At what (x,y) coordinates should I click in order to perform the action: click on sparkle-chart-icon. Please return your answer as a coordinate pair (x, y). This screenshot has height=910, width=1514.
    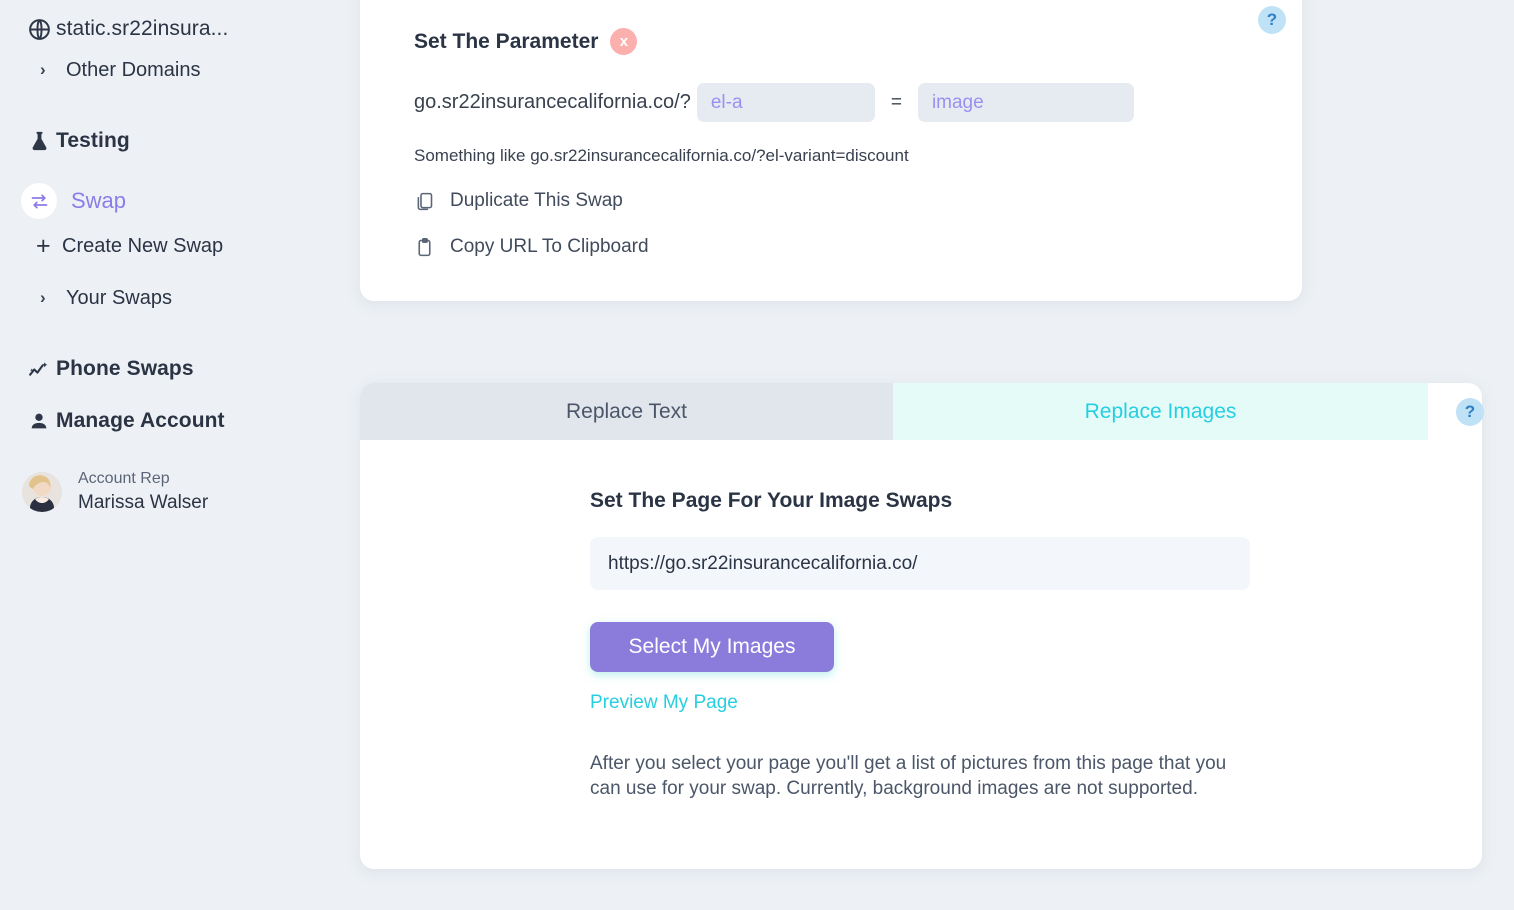
    Looking at the image, I should click on (39, 369).